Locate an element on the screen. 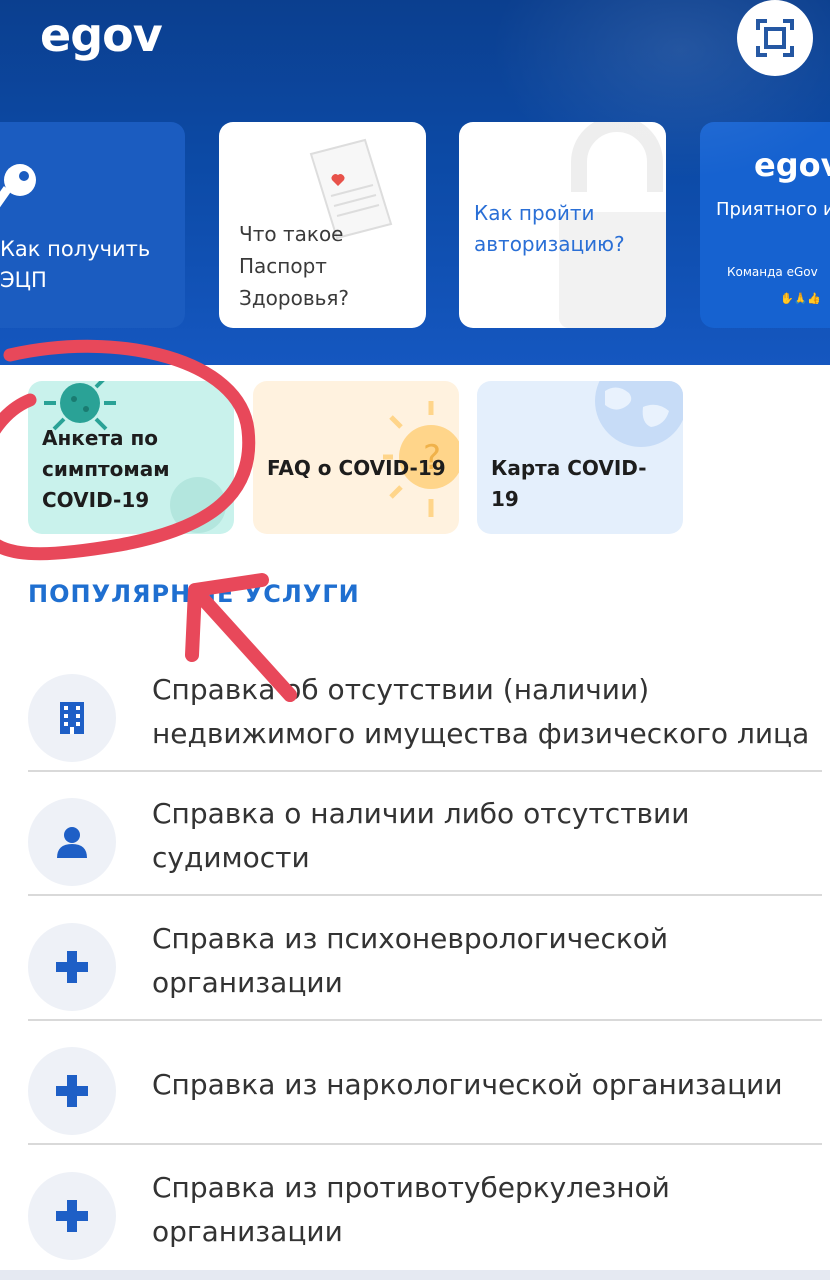 The width and height of the screenshot is (830, 1280). story-card-authorization: Как пройти авторизацию? is located at coordinates (562, 225).